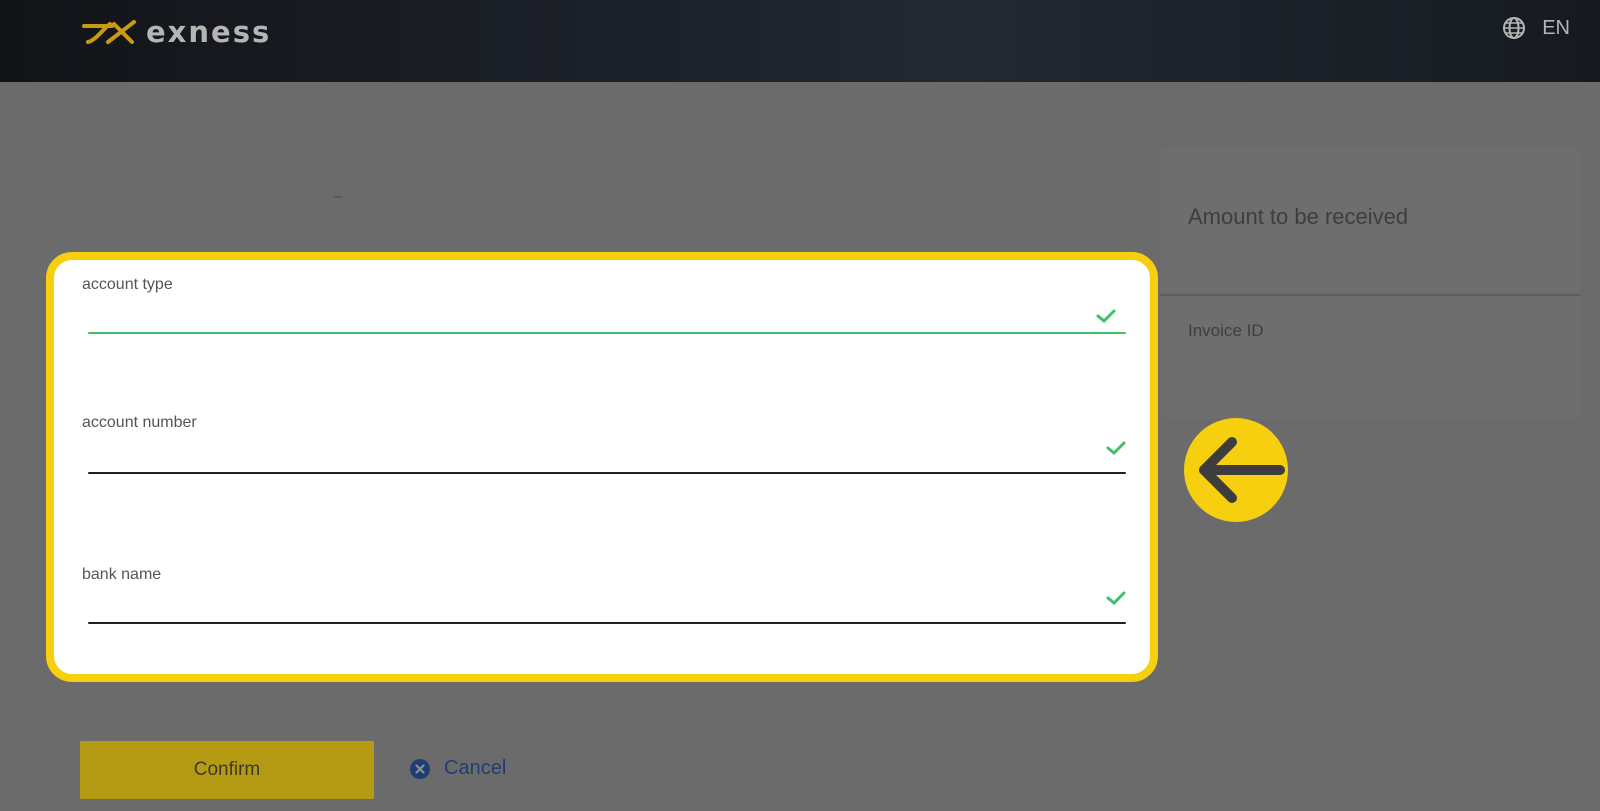 The width and height of the screenshot is (1600, 811). What do you see at coordinates (604, 454) in the screenshot?
I see `account-number-field: account number` at bounding box center [604, 454].